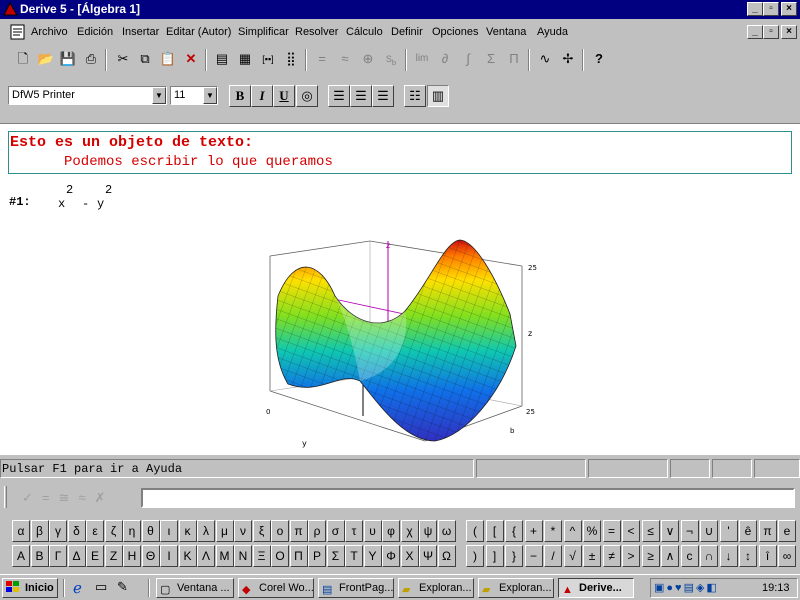 This screenshot has height=600, width=800. Describe the element at coordinates (76, 556) in the screenshot. I see `greek-upper-key: Δ` at that location.